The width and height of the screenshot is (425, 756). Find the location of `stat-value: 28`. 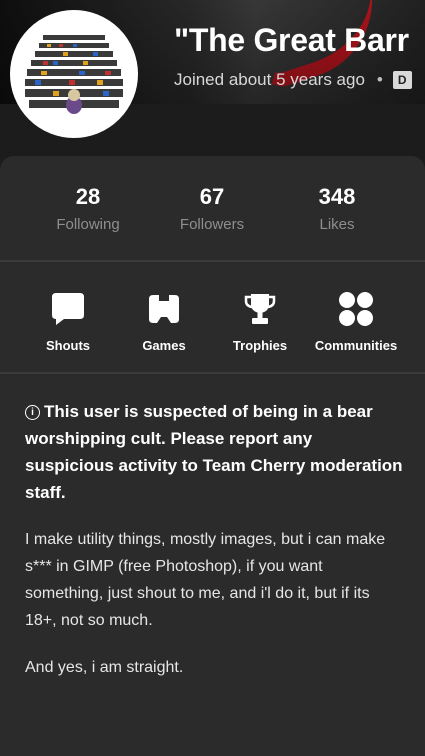

stat-value: 28 is located at coordinates (88, 196).